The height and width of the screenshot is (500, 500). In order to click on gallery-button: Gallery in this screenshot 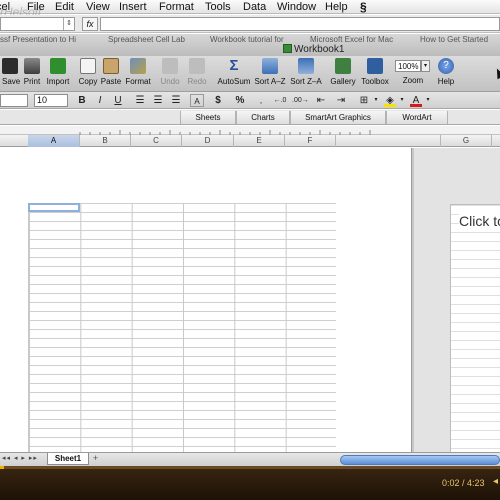, I will do `click(343, 72)`.